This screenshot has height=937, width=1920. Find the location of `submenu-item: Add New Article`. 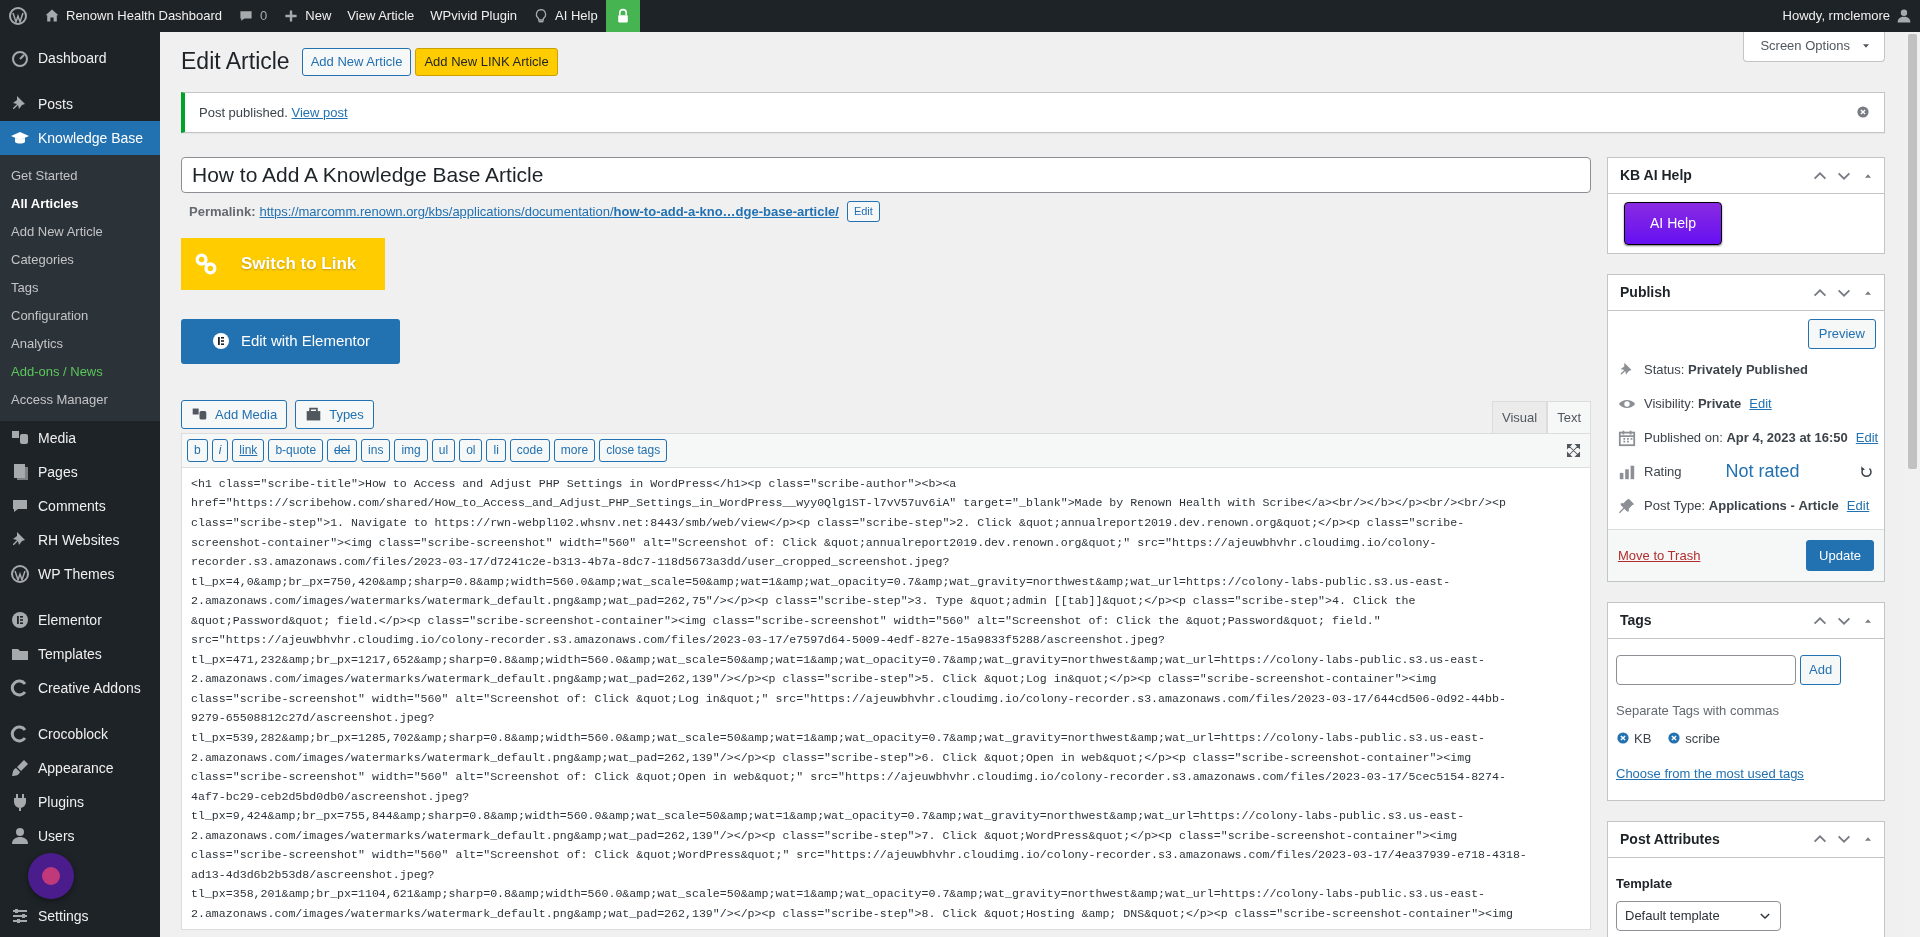

submenu-item: Add New Article is located at coordinates (80, 232).